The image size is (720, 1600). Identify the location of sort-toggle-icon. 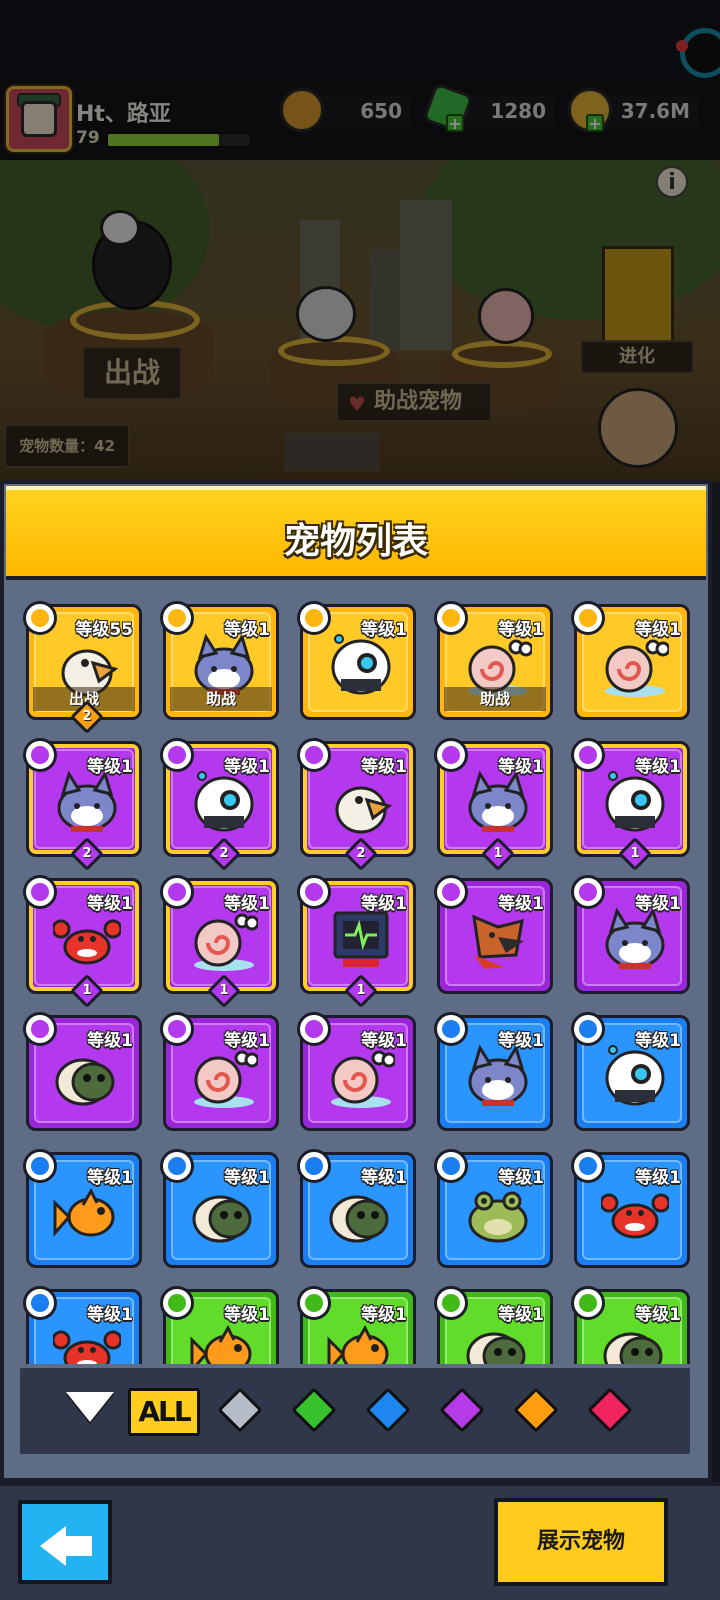
(90, 1407).